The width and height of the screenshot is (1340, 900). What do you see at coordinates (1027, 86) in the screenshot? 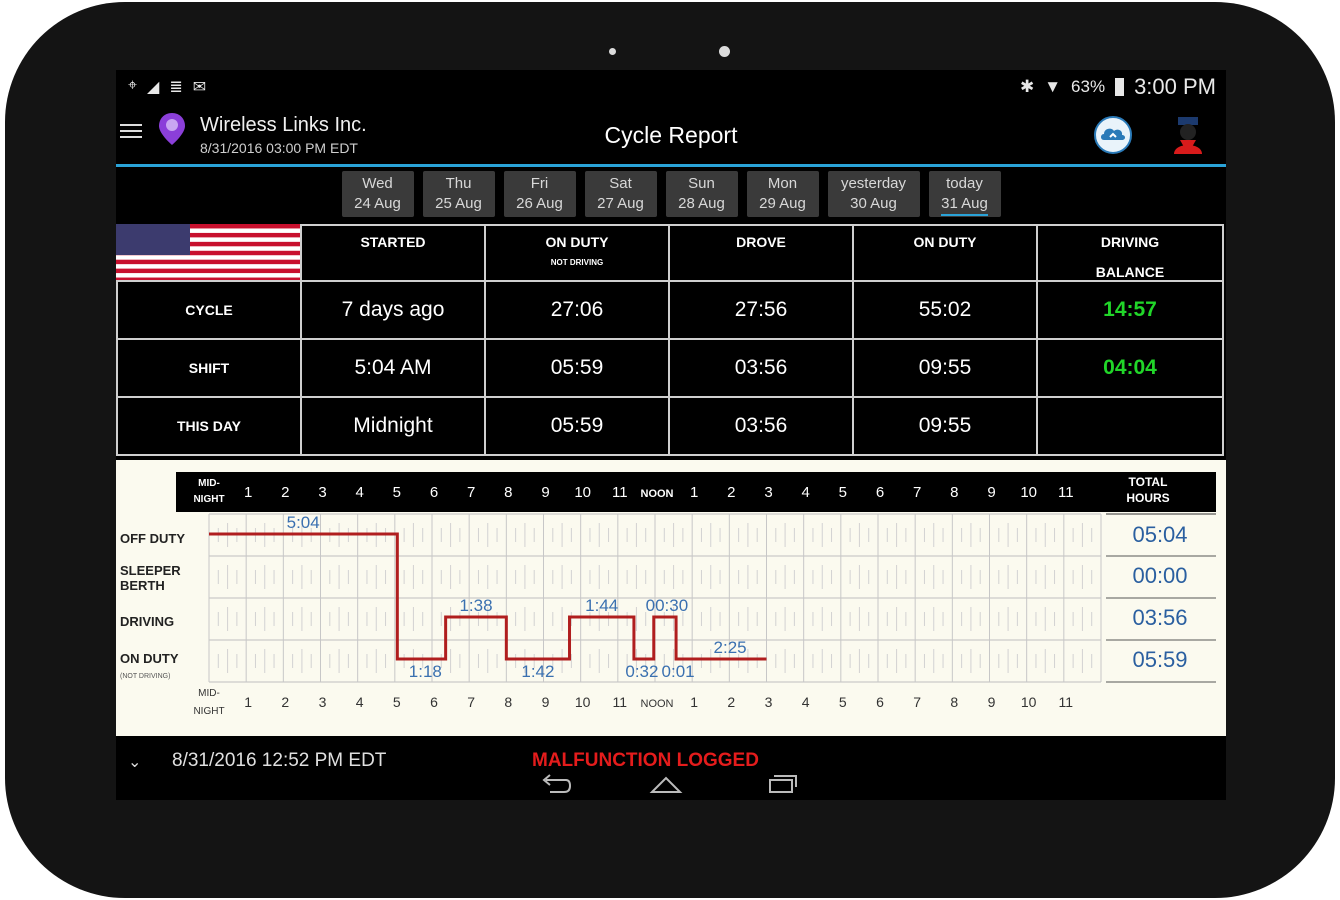
I see `bluetooth-icon: ✱` at bounding box center [1027, 86].